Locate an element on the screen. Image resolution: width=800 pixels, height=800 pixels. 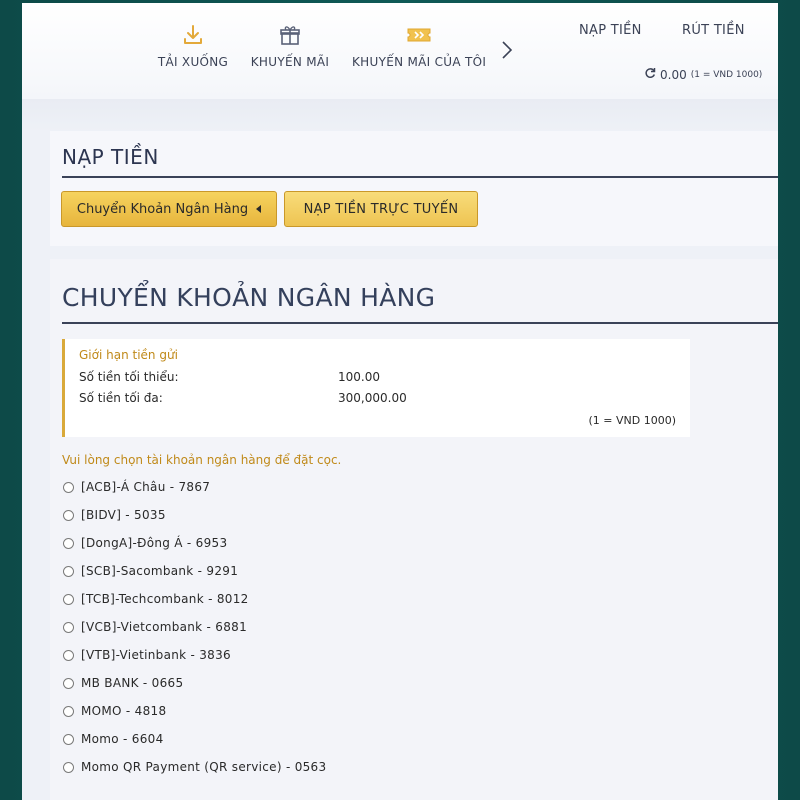
bank-option-label: [ACB]-Á Châu - 7867 is located at coordinates (146, 487).